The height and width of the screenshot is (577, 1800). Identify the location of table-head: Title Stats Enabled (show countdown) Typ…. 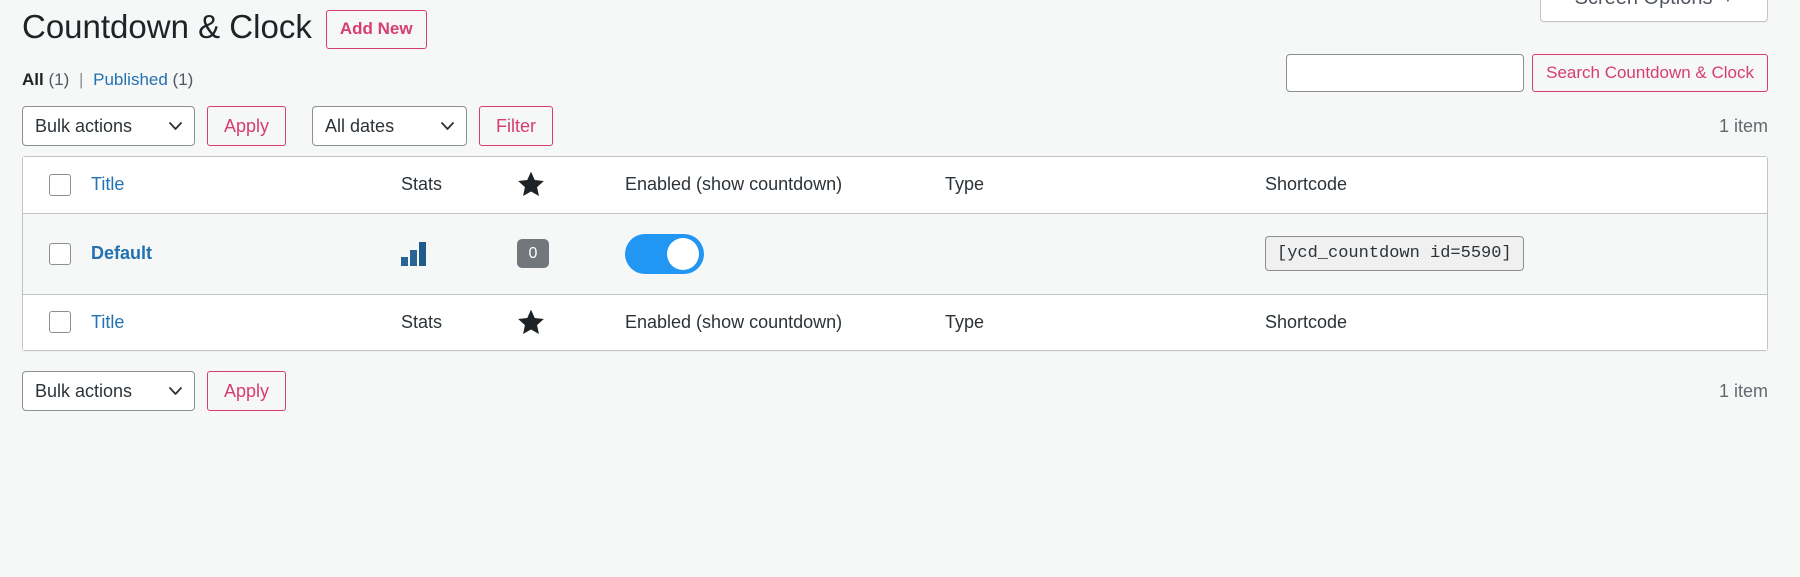
(895, 185).